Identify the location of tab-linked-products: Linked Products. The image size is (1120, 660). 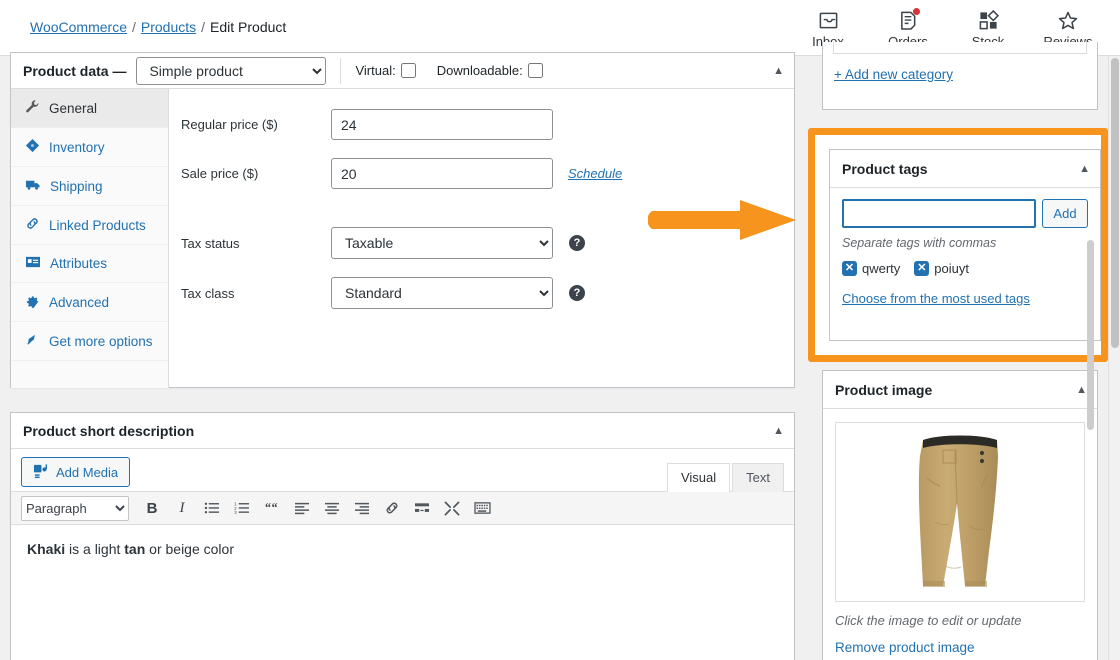
(89, 225).